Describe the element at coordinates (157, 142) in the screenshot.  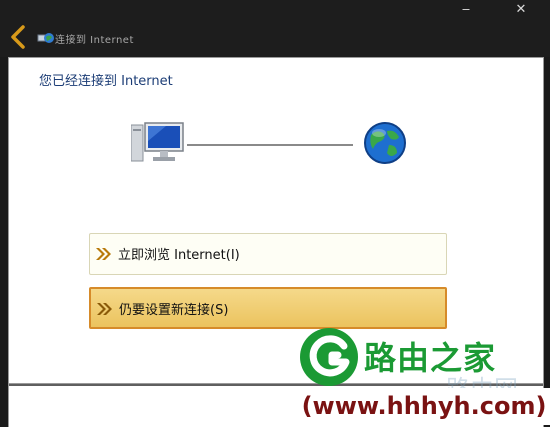
I see `computer-icon` at that location.